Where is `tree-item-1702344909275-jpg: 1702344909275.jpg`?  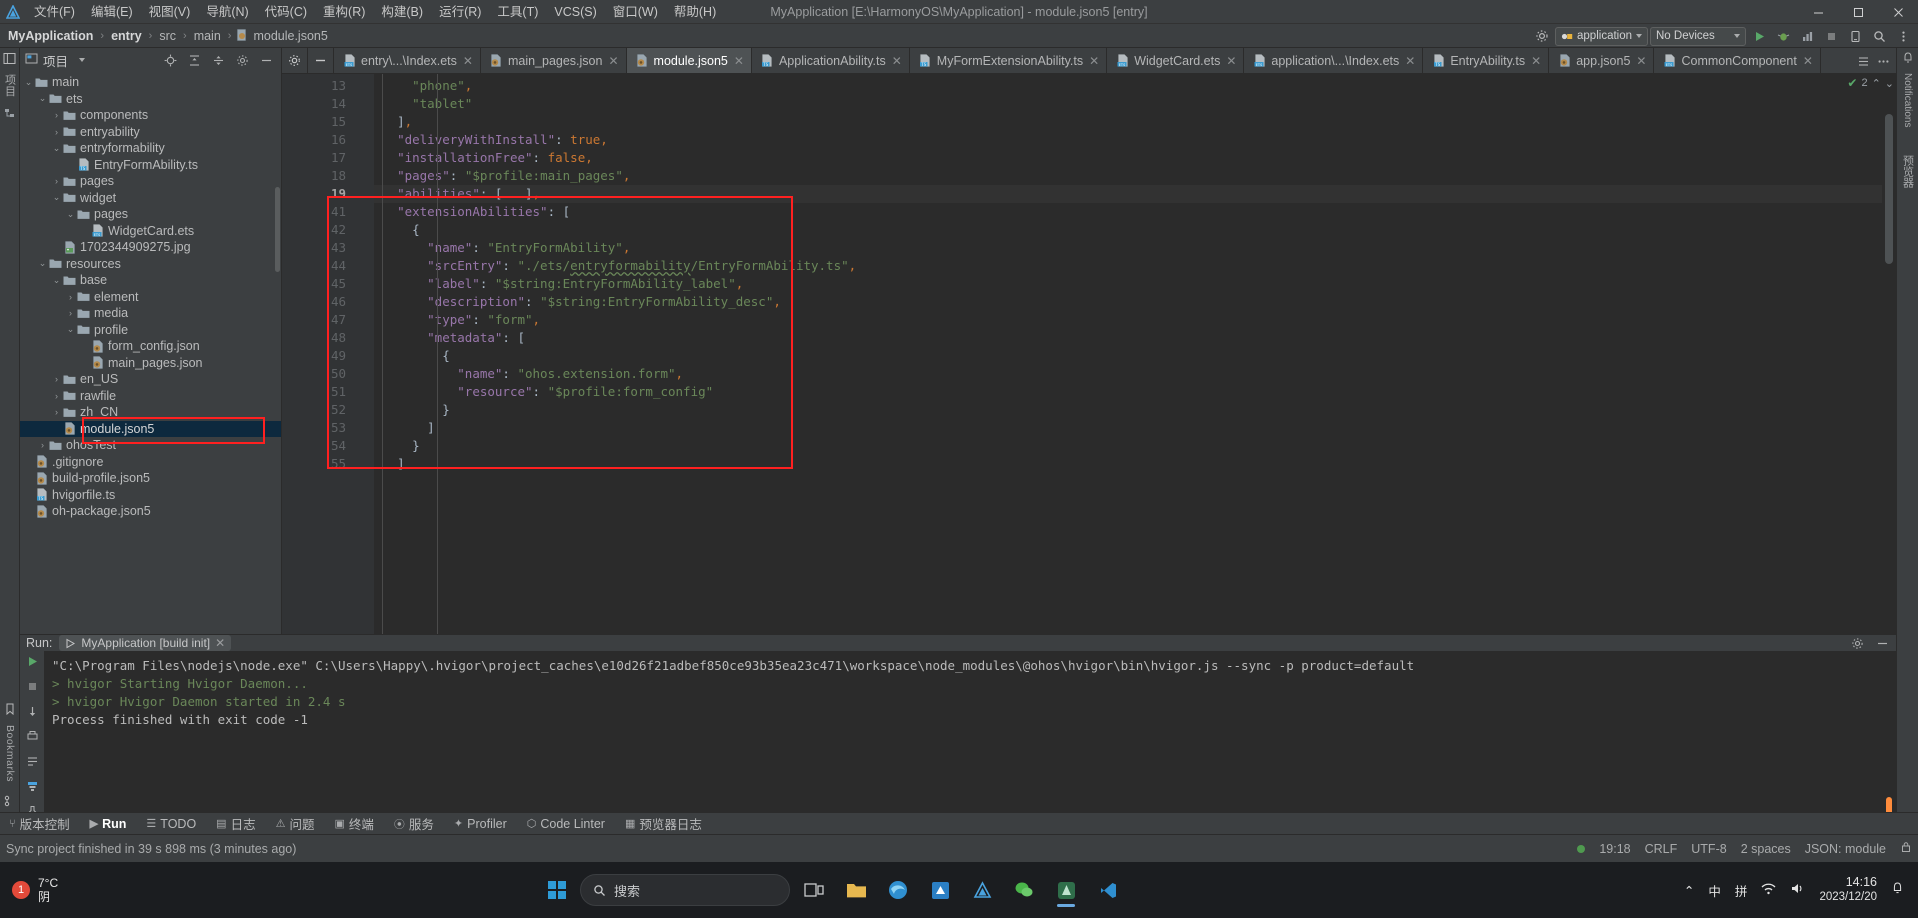 tree-item-1702344909275-jpg: 1702344909275.jpg is located at coordinates (150, 247).